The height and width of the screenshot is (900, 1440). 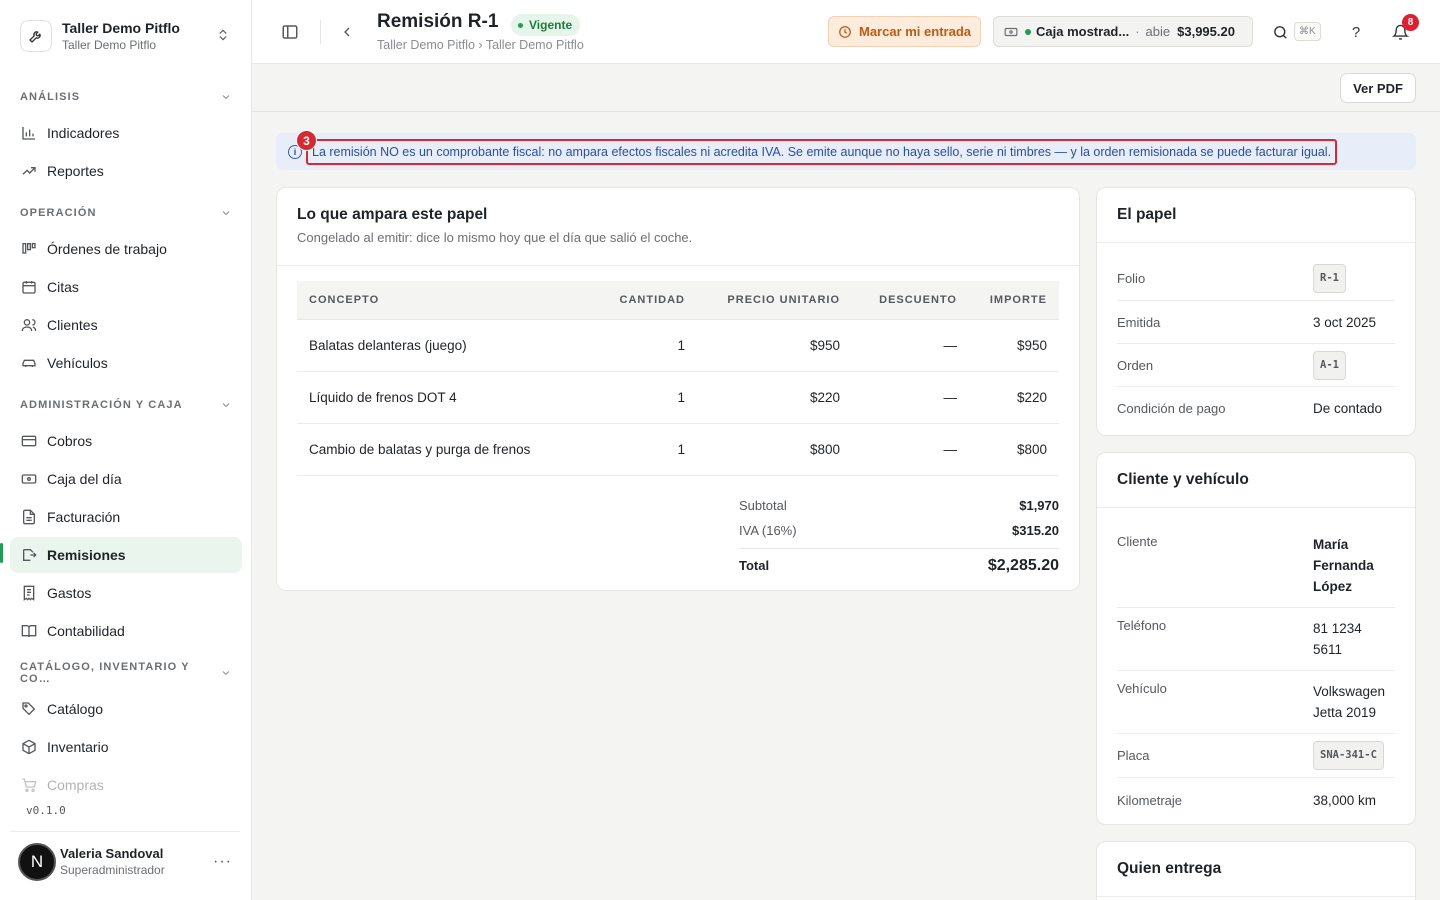 What do you see at coordinates (101, 405) in the screenshot?
I see `section-title: ADMINISTRACIÓN Y CAJA` at bounding box center [101, 405].